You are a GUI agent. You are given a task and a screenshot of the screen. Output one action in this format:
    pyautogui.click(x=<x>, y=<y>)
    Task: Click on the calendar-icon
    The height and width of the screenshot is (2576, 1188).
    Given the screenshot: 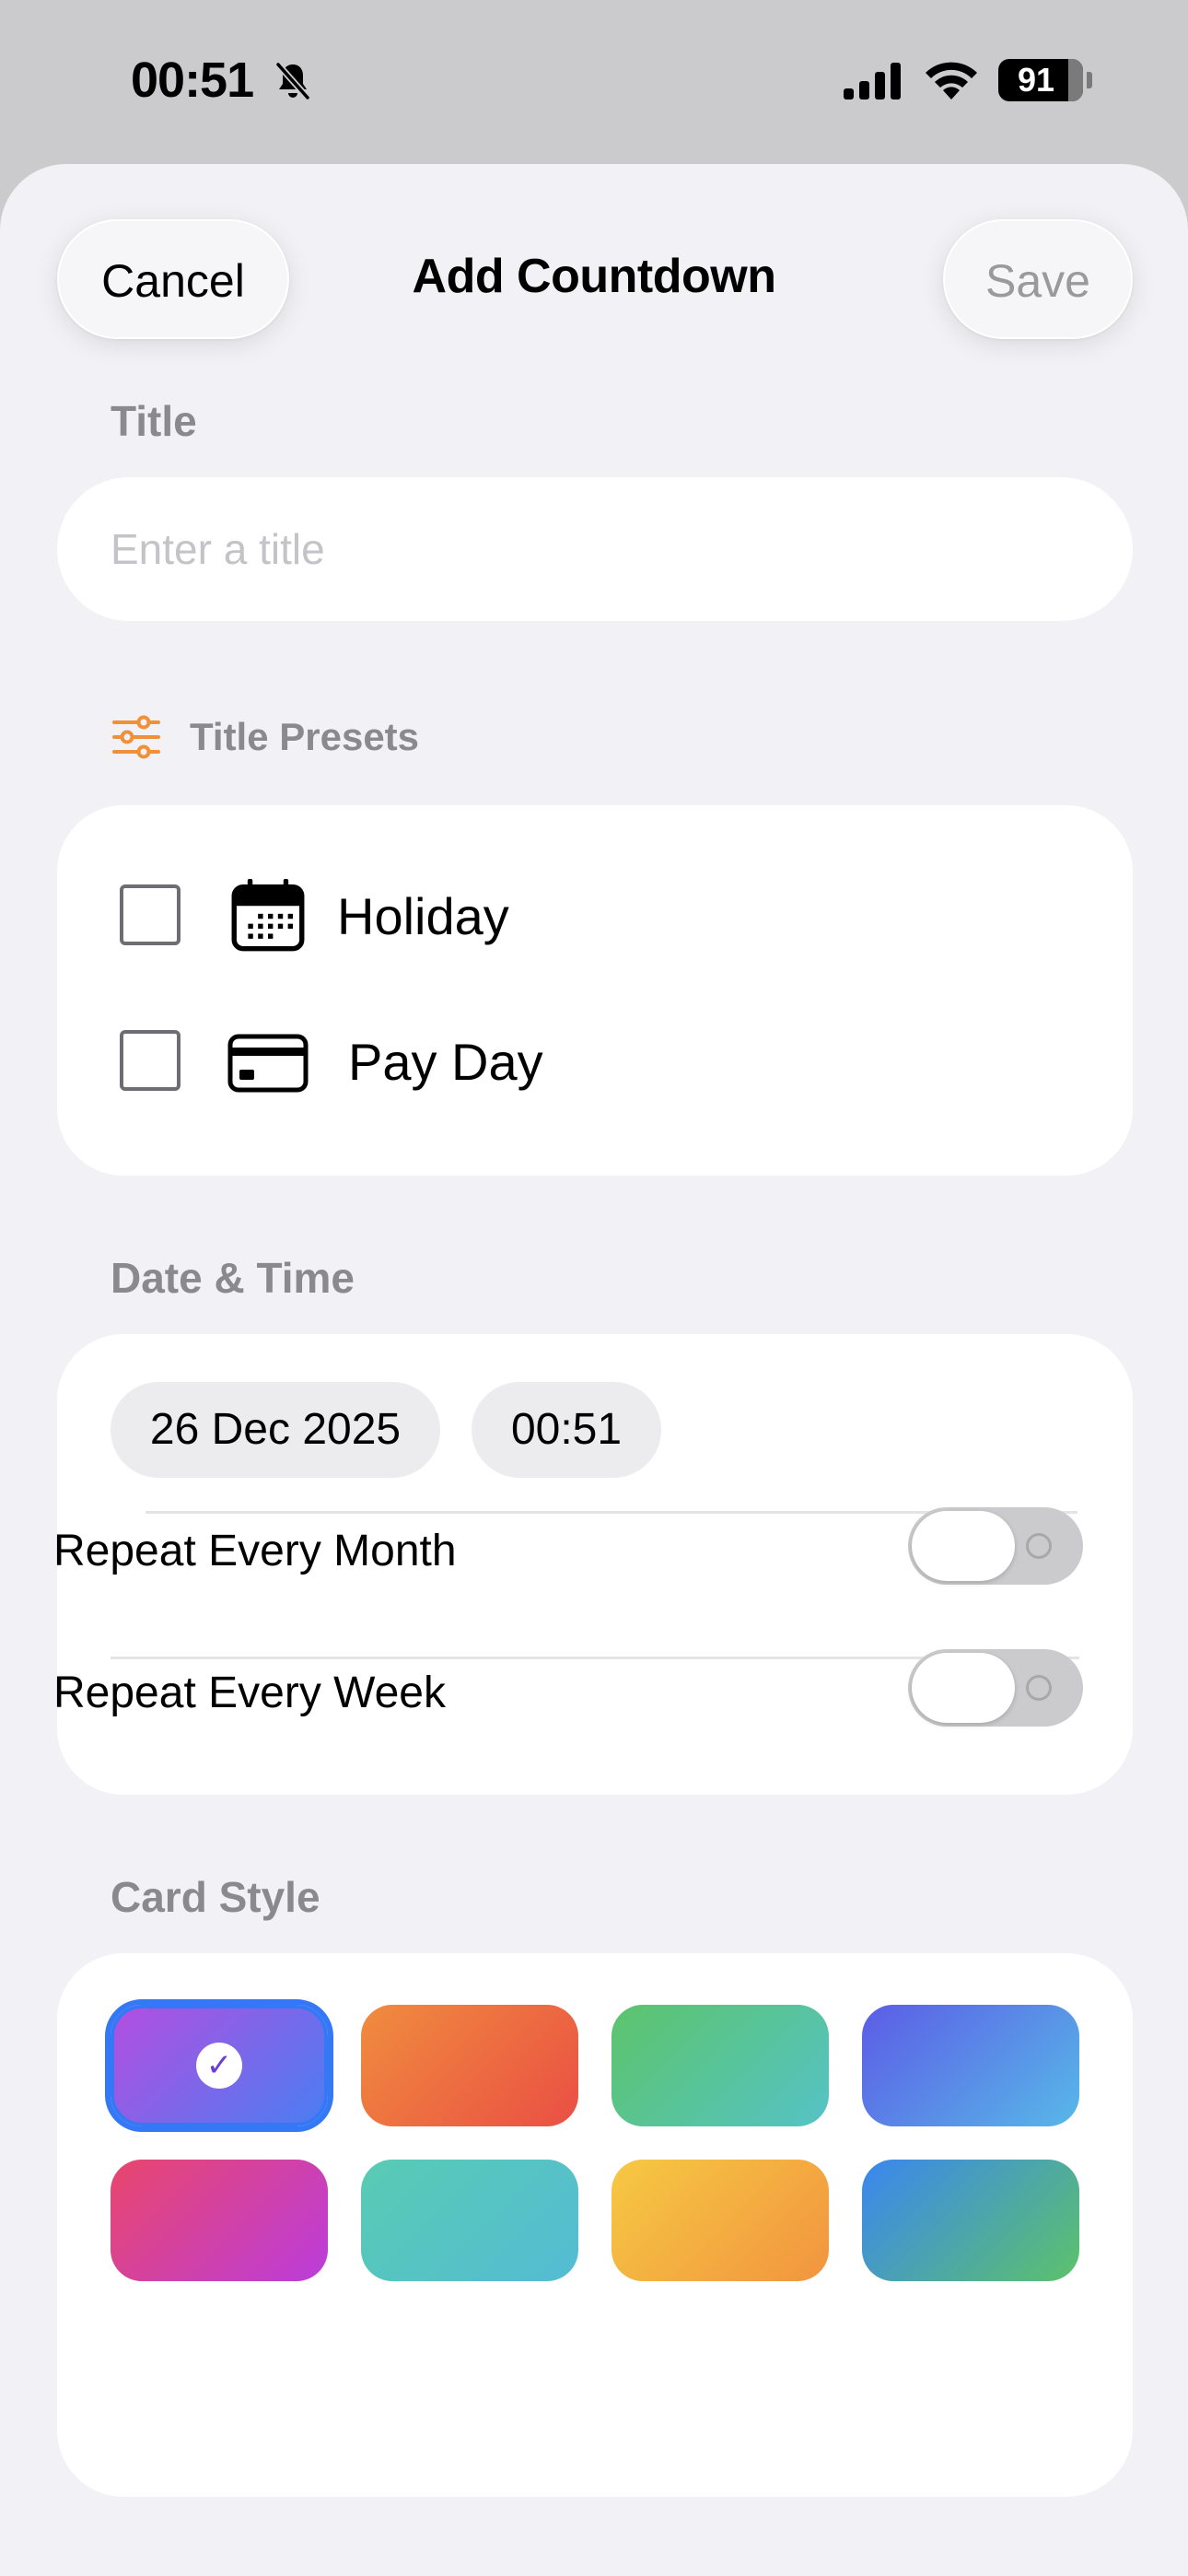 What is the action you would take?
    pyautogui.click(x=268, y=915)
    